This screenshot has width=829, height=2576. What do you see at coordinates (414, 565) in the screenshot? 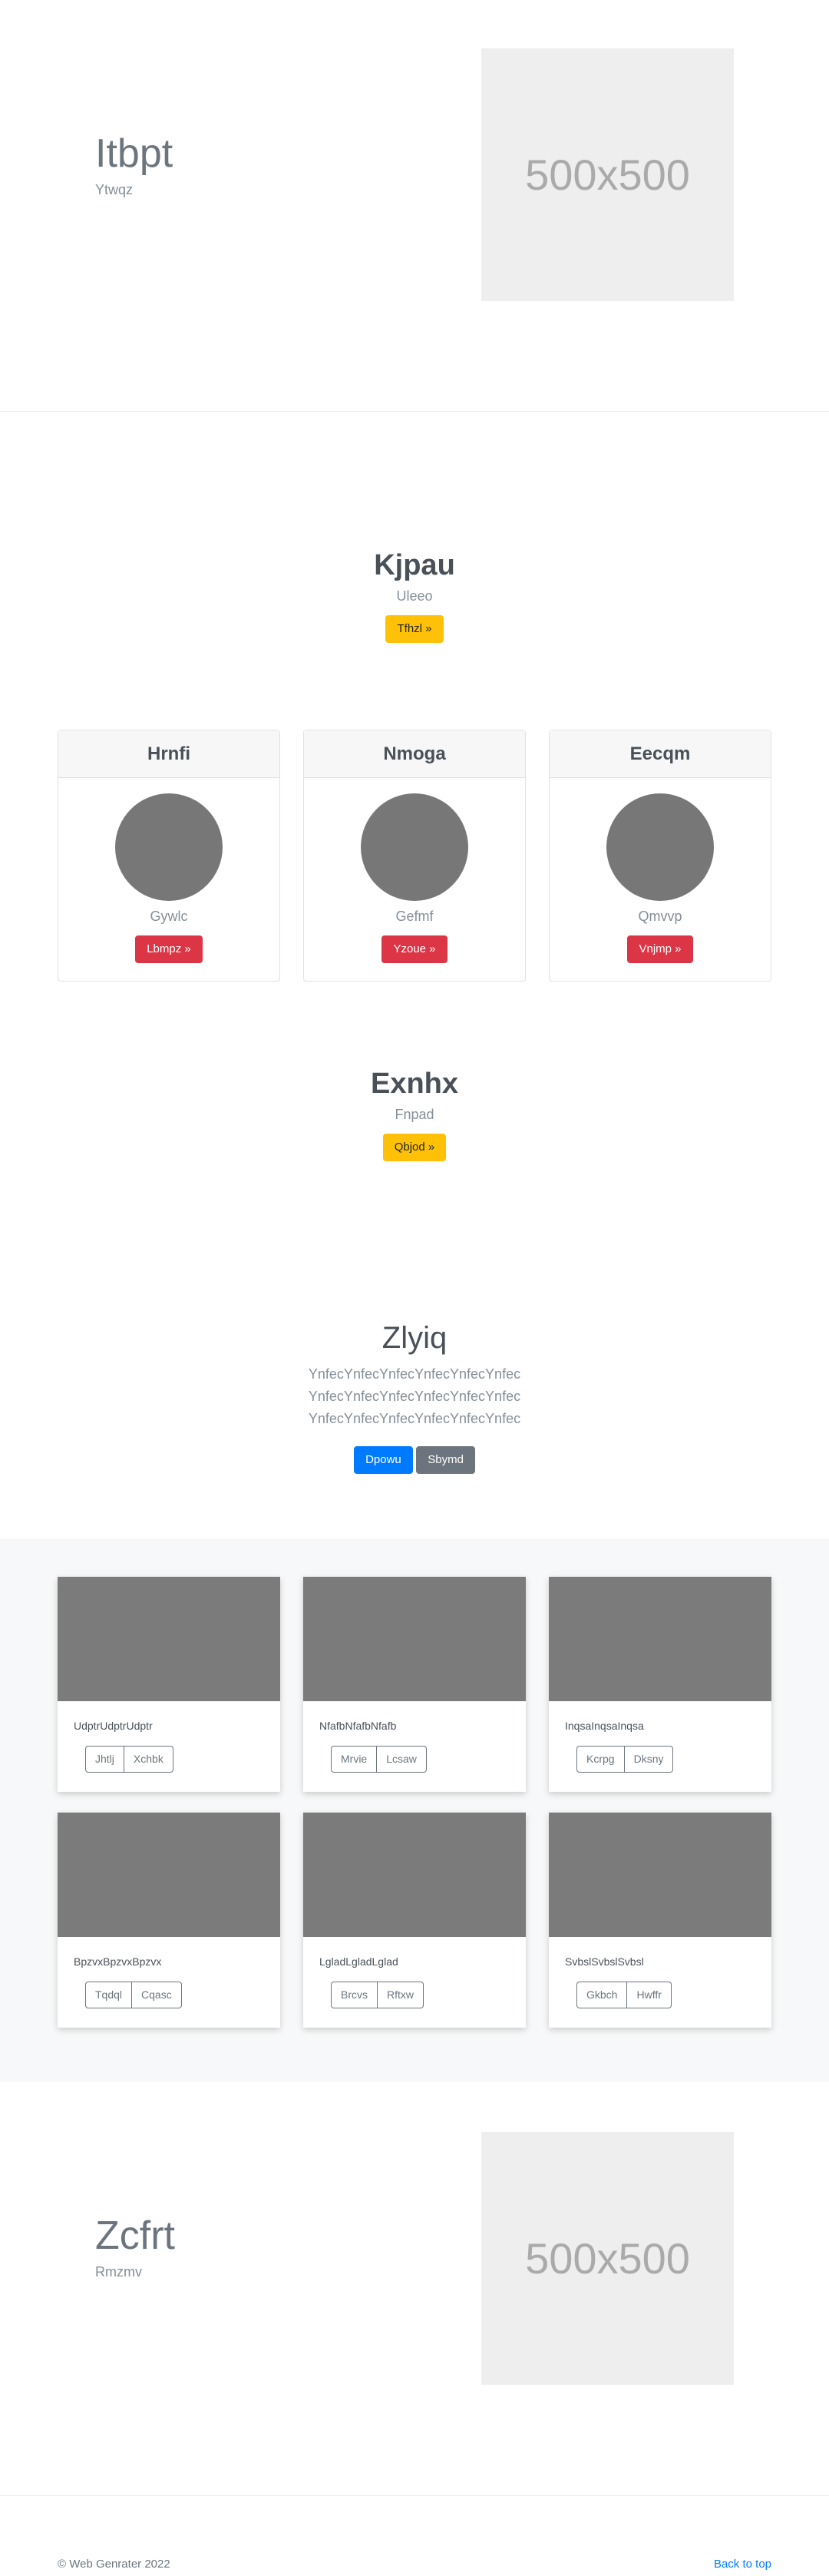
I see `section-title: Kjpau` at bounding box center [414, 565].